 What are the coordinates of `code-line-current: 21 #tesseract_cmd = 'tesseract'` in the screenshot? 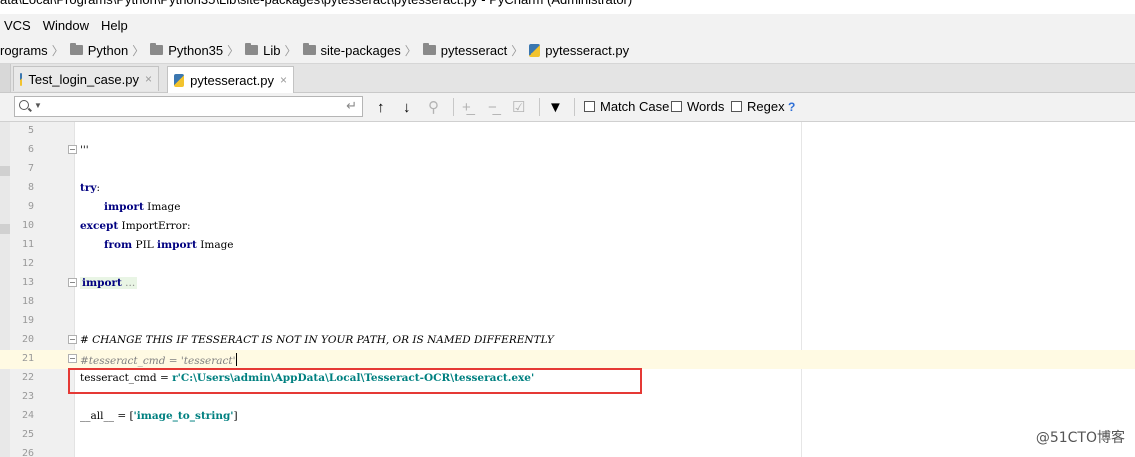 It's located at (567, 359).